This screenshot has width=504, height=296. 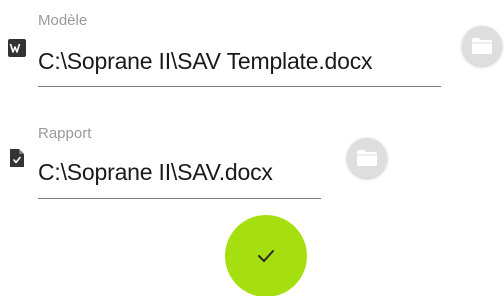 I want to click on report-field-label: Rapport, so click(x=65, y=133).